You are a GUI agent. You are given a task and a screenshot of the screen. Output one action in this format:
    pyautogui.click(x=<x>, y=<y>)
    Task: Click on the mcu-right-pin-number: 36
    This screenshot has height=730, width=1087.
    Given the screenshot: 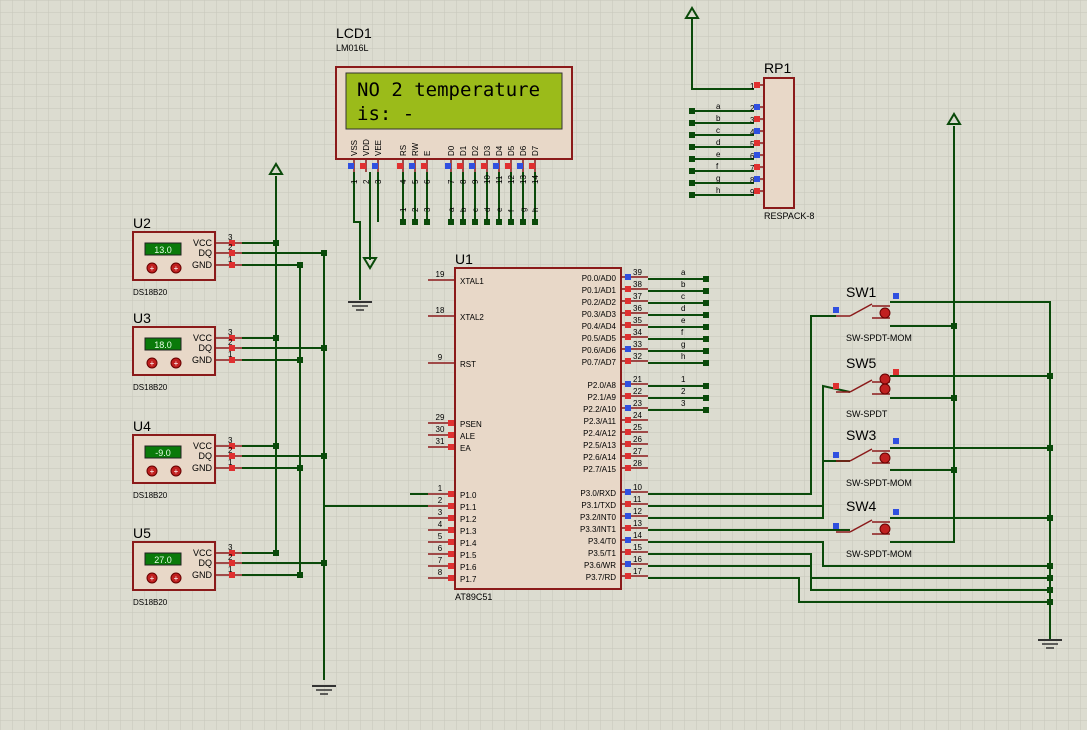 What is the action you would take?
    pyautogui.click(x=637, y=308)
    